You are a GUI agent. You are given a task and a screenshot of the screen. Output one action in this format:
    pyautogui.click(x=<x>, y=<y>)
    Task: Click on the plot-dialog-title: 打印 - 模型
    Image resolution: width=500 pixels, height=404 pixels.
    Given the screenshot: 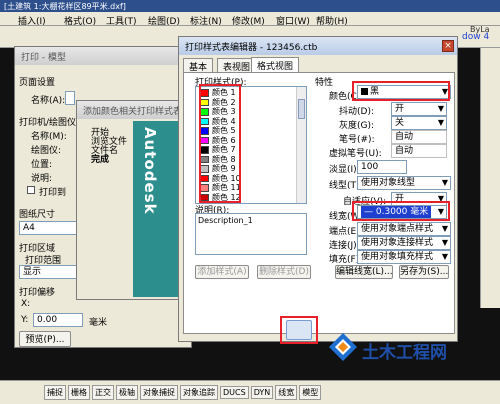 What is the action you would take?
    pyautogui.click(x=103, y=56)
    